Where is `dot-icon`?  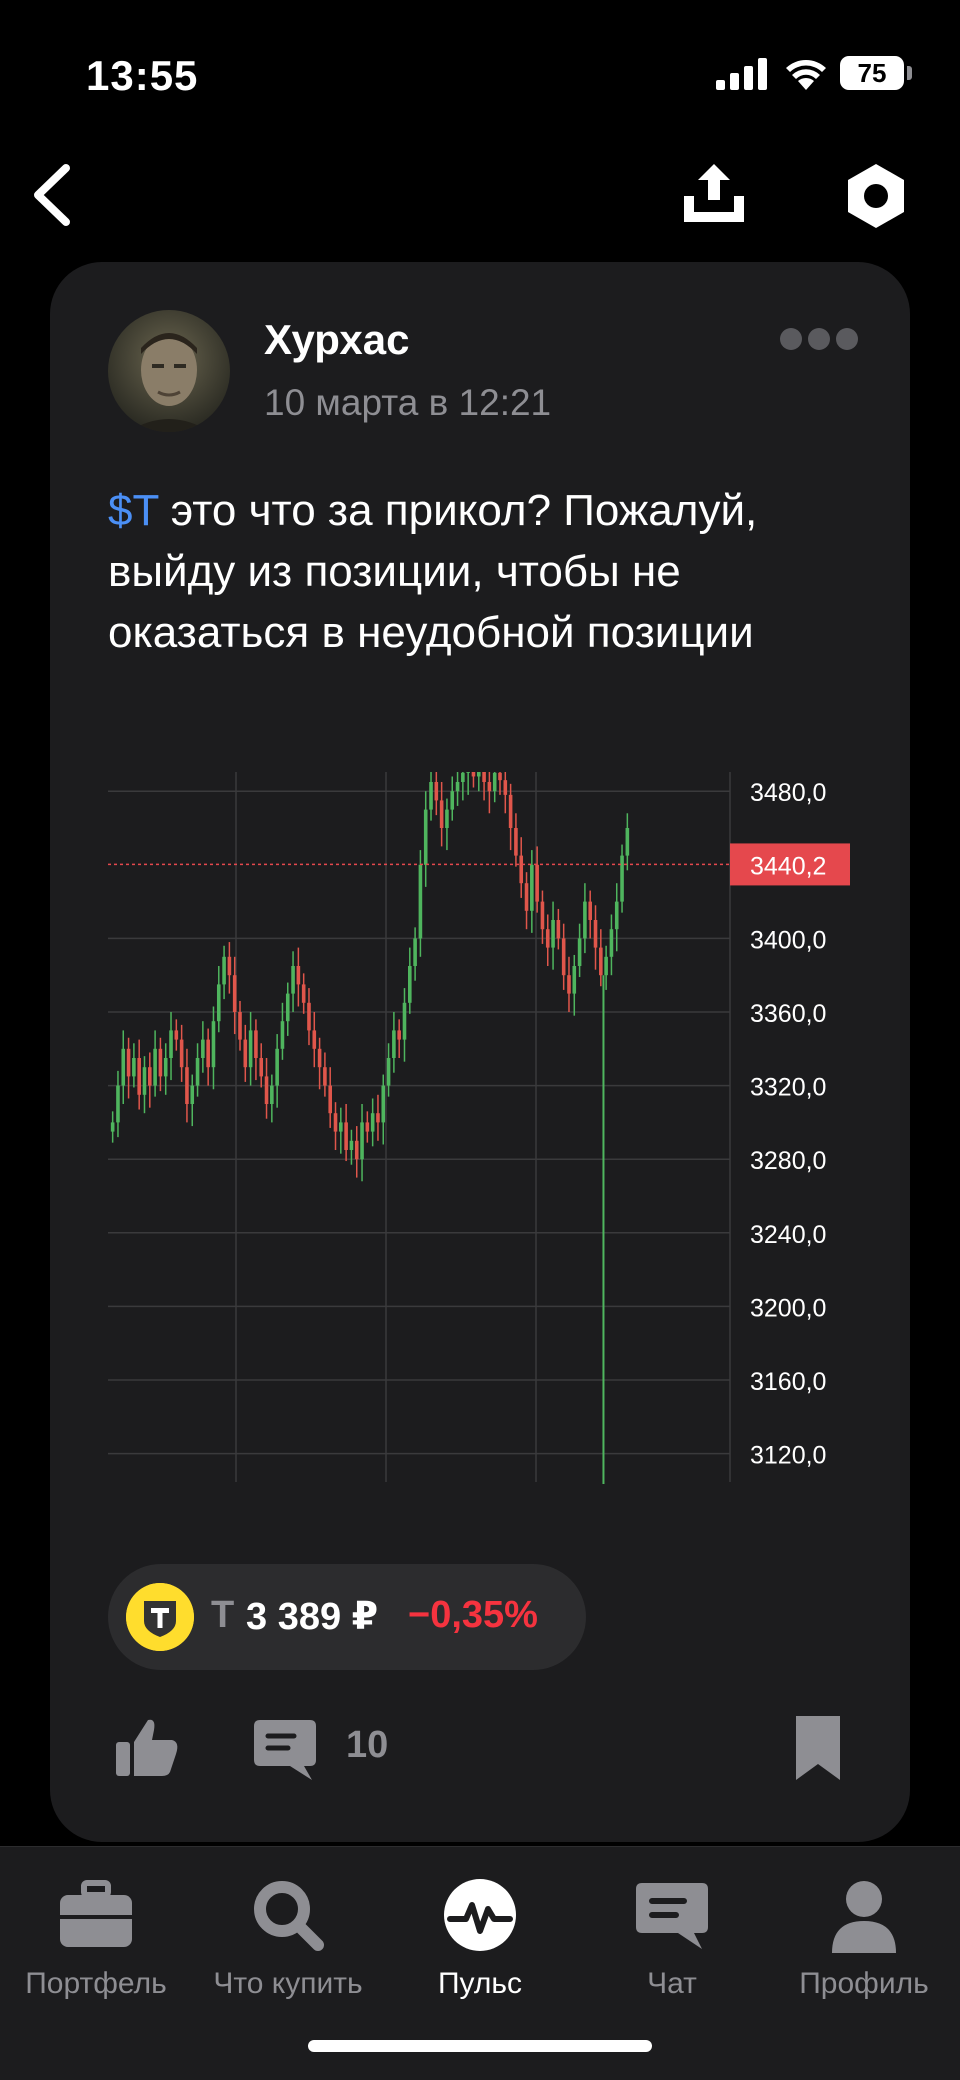
dot-icon is located at coordinates (819, 339).